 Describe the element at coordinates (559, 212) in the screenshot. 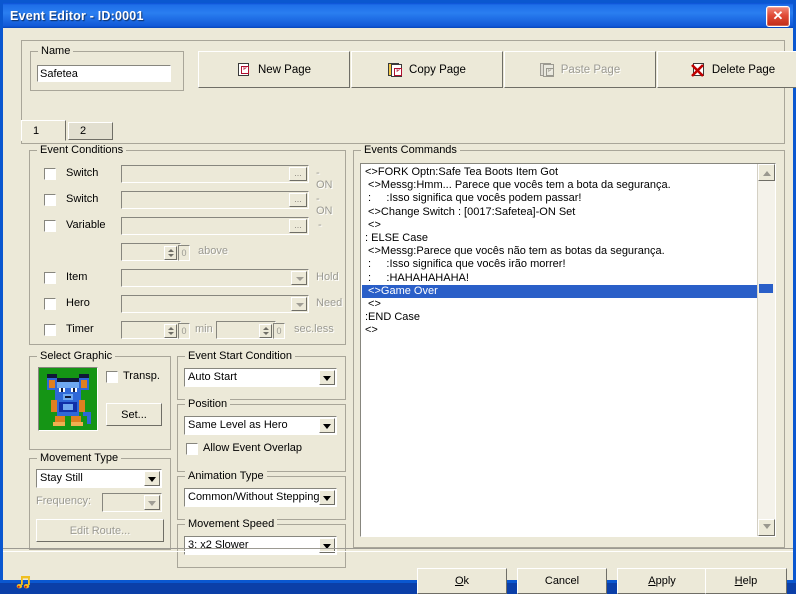

I see `command-line: <>Change Switch : [0017:Safetea]-ON Set` at that location.